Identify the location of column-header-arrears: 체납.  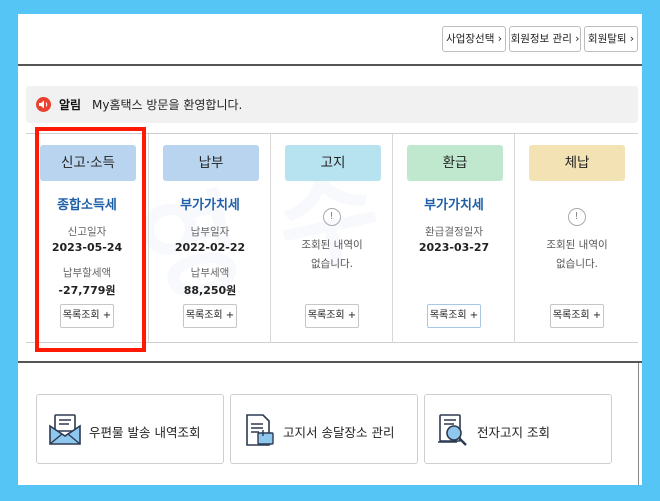
(577, 163).